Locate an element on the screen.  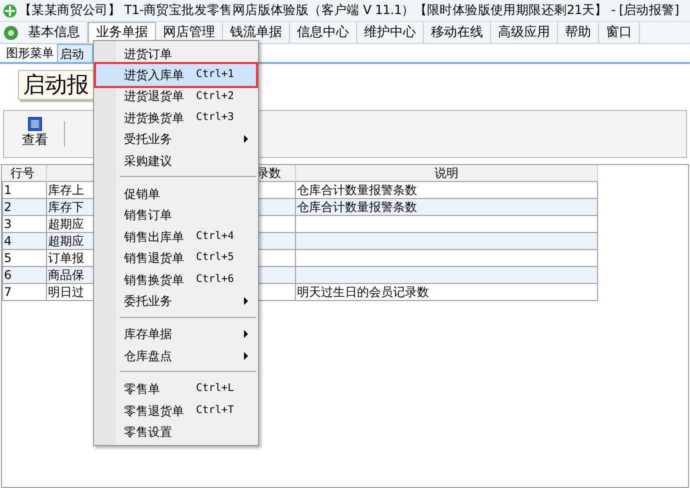
tab: 启动 is located at coordinates (75, 53).